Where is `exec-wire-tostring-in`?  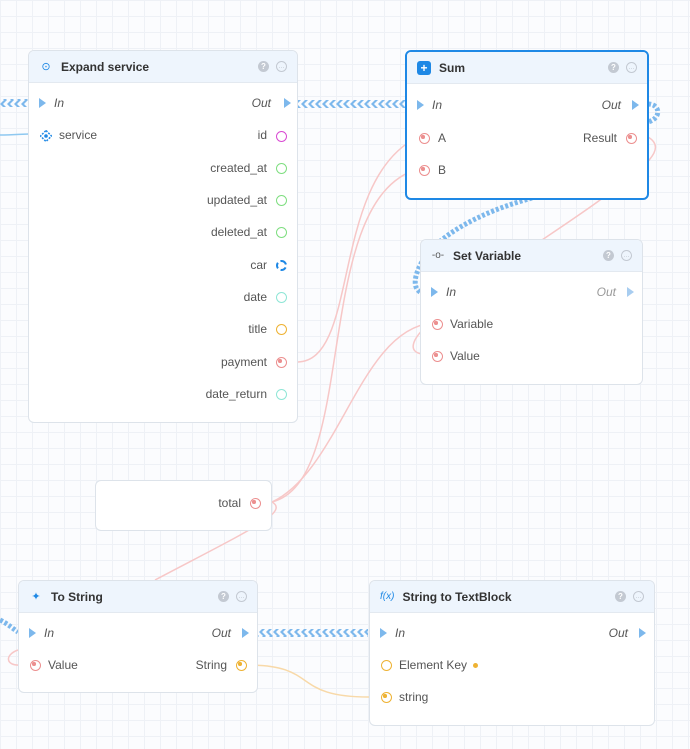
exec-wire-tostring-in is located at coordinates (10, 626).